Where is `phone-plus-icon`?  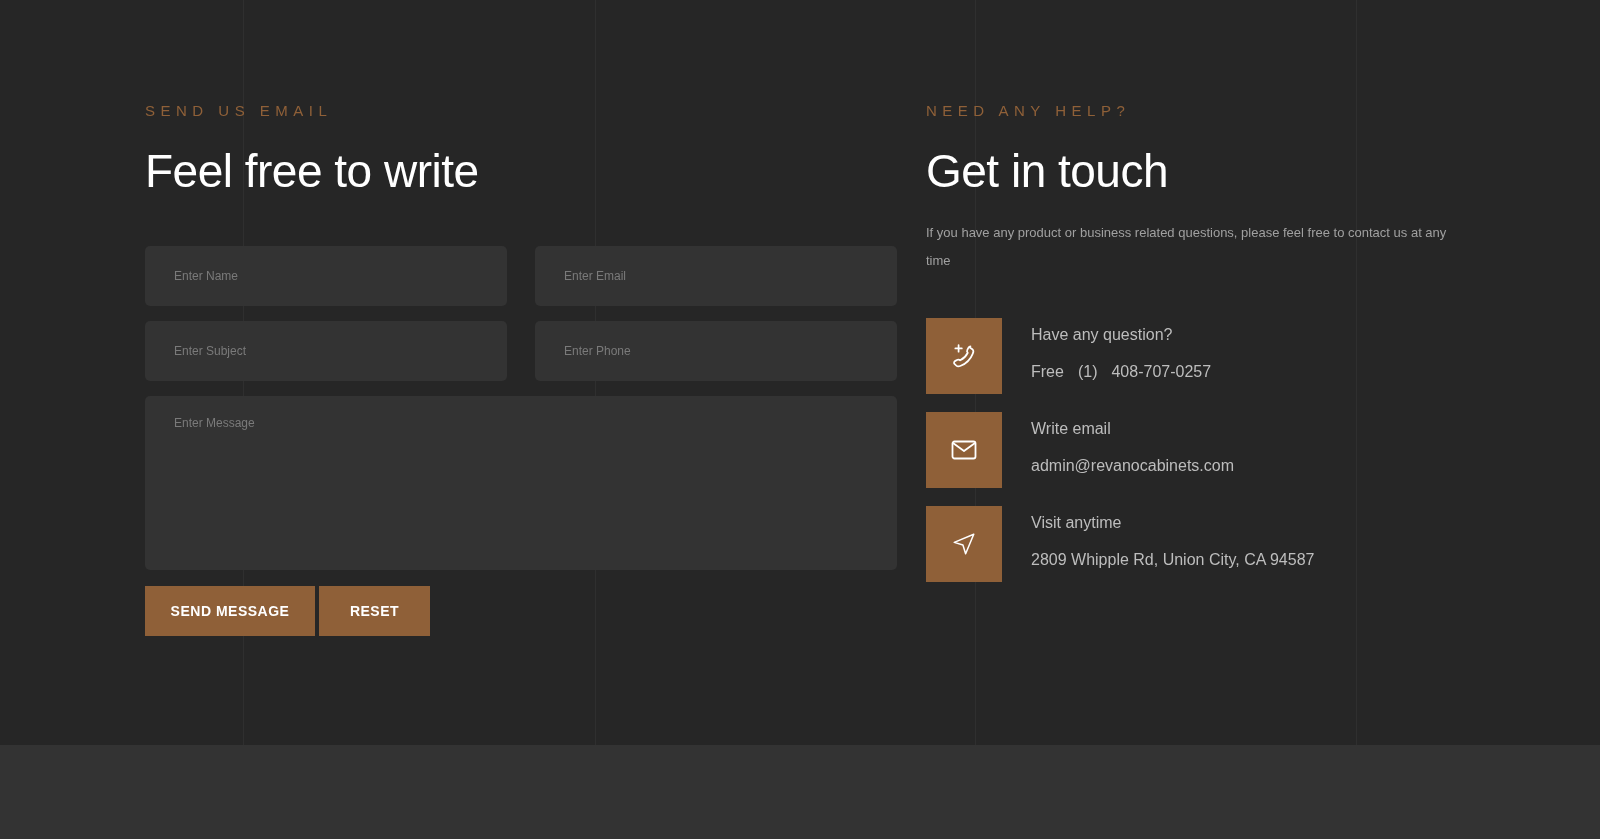 phone-plus-icon is located at coordinates (964, 356).